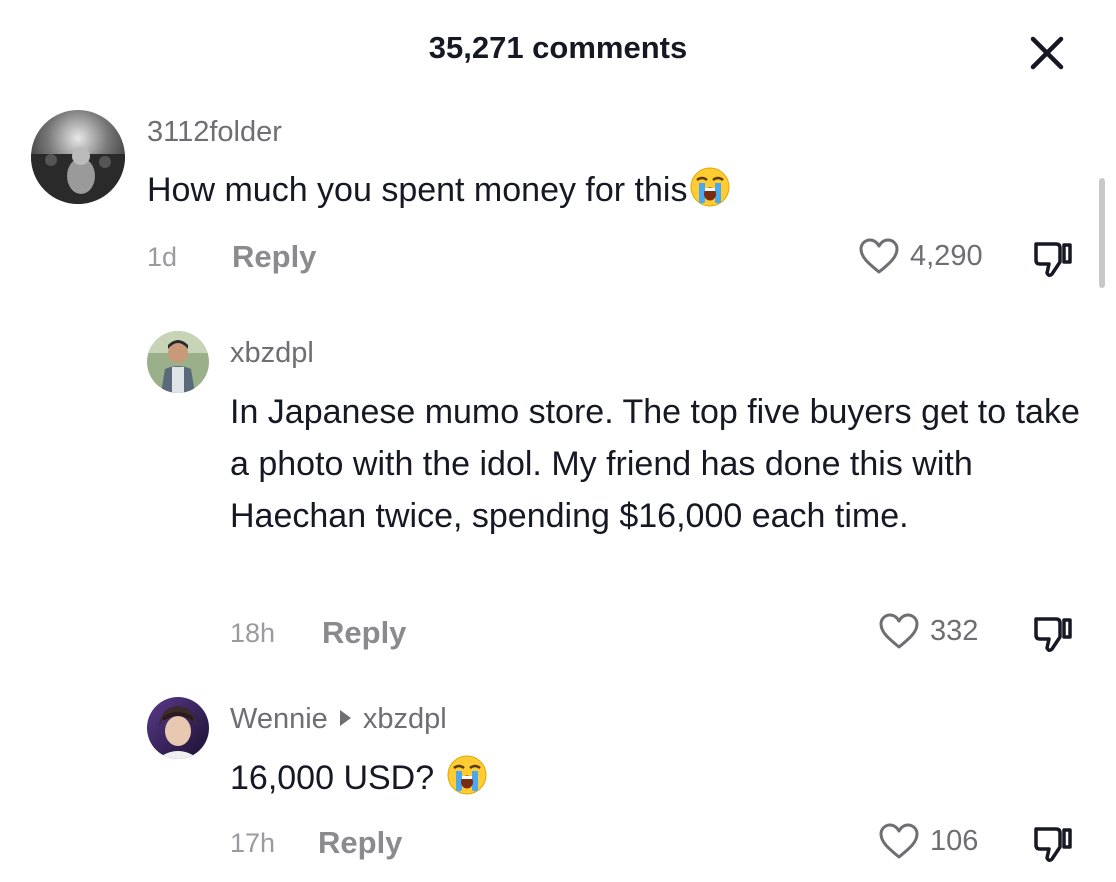  I want to click on reply-to-username: xbzdpl, so click(405, 719).